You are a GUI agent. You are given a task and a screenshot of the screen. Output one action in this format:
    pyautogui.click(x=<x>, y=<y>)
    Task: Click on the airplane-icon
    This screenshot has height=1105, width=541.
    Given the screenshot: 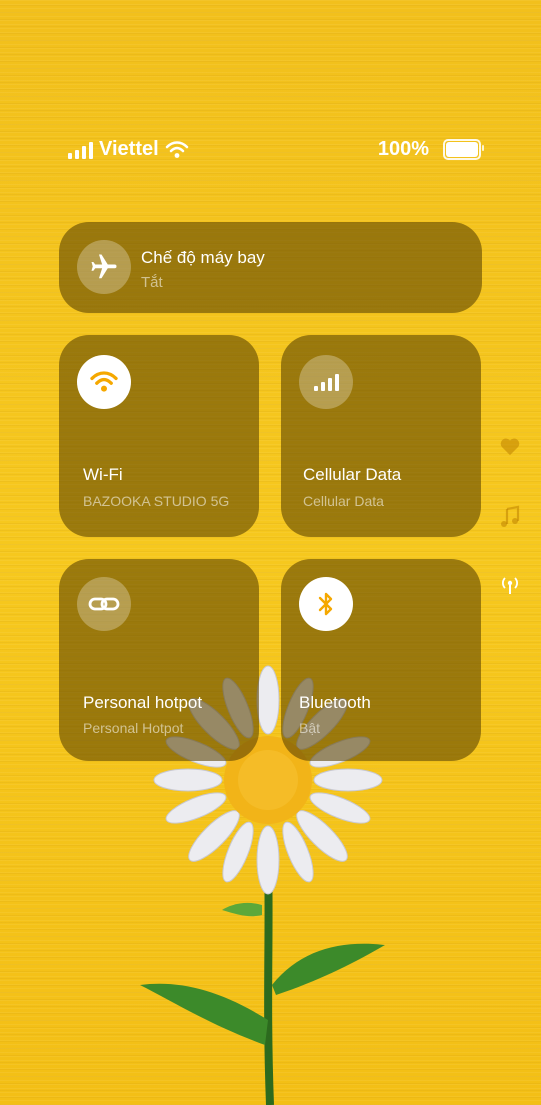 What is the action you would take?
    pyautogui.click(x=104, y=266)
    